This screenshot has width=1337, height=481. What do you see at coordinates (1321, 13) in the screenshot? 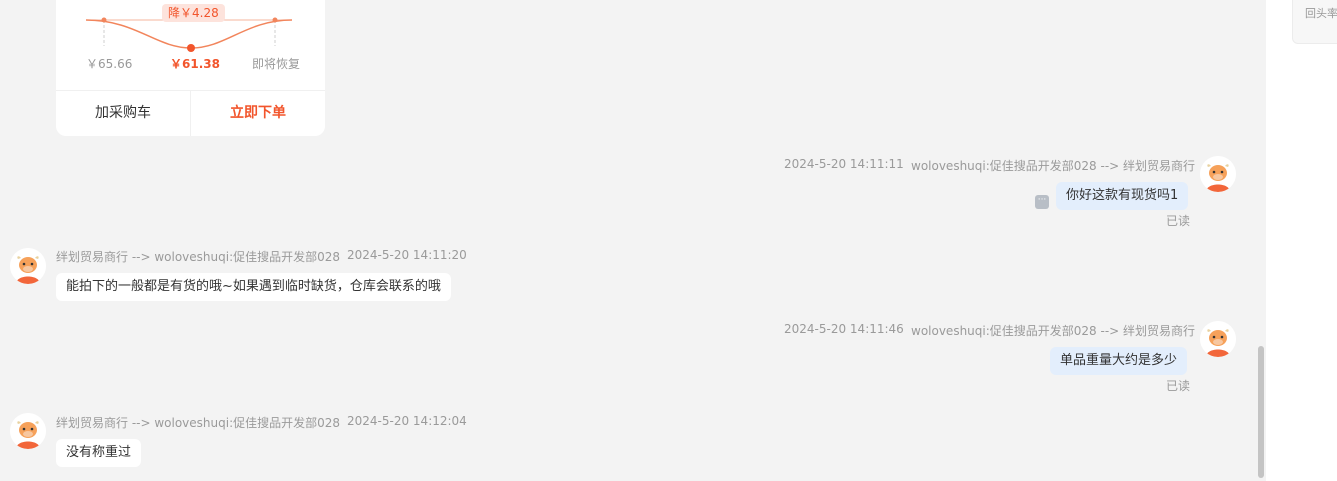
I see `stats-label: 回头率` at bounding box center [1321, 13].